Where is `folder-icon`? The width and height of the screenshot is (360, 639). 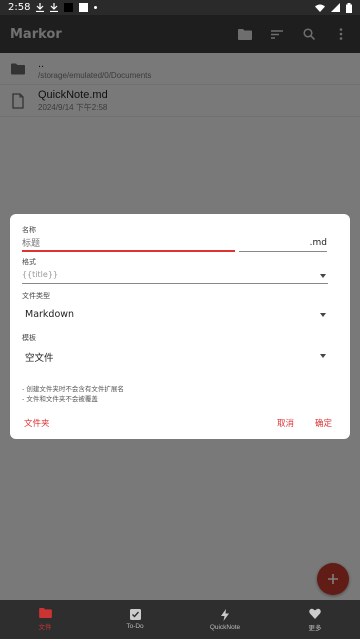
folder-icon is located at coordinates (45, 613).